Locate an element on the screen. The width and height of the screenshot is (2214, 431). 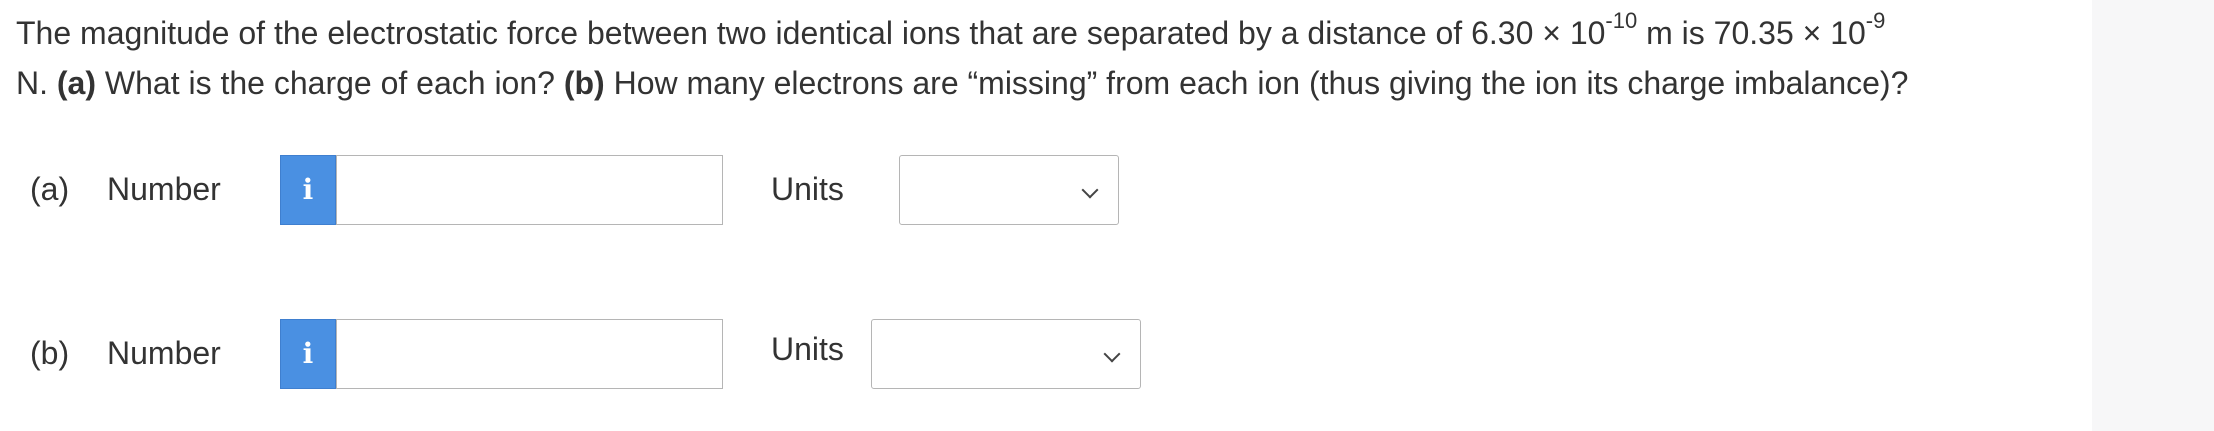
question-line1-mid: m is 70.35 × 10 is located at coordinates (1751, 33).